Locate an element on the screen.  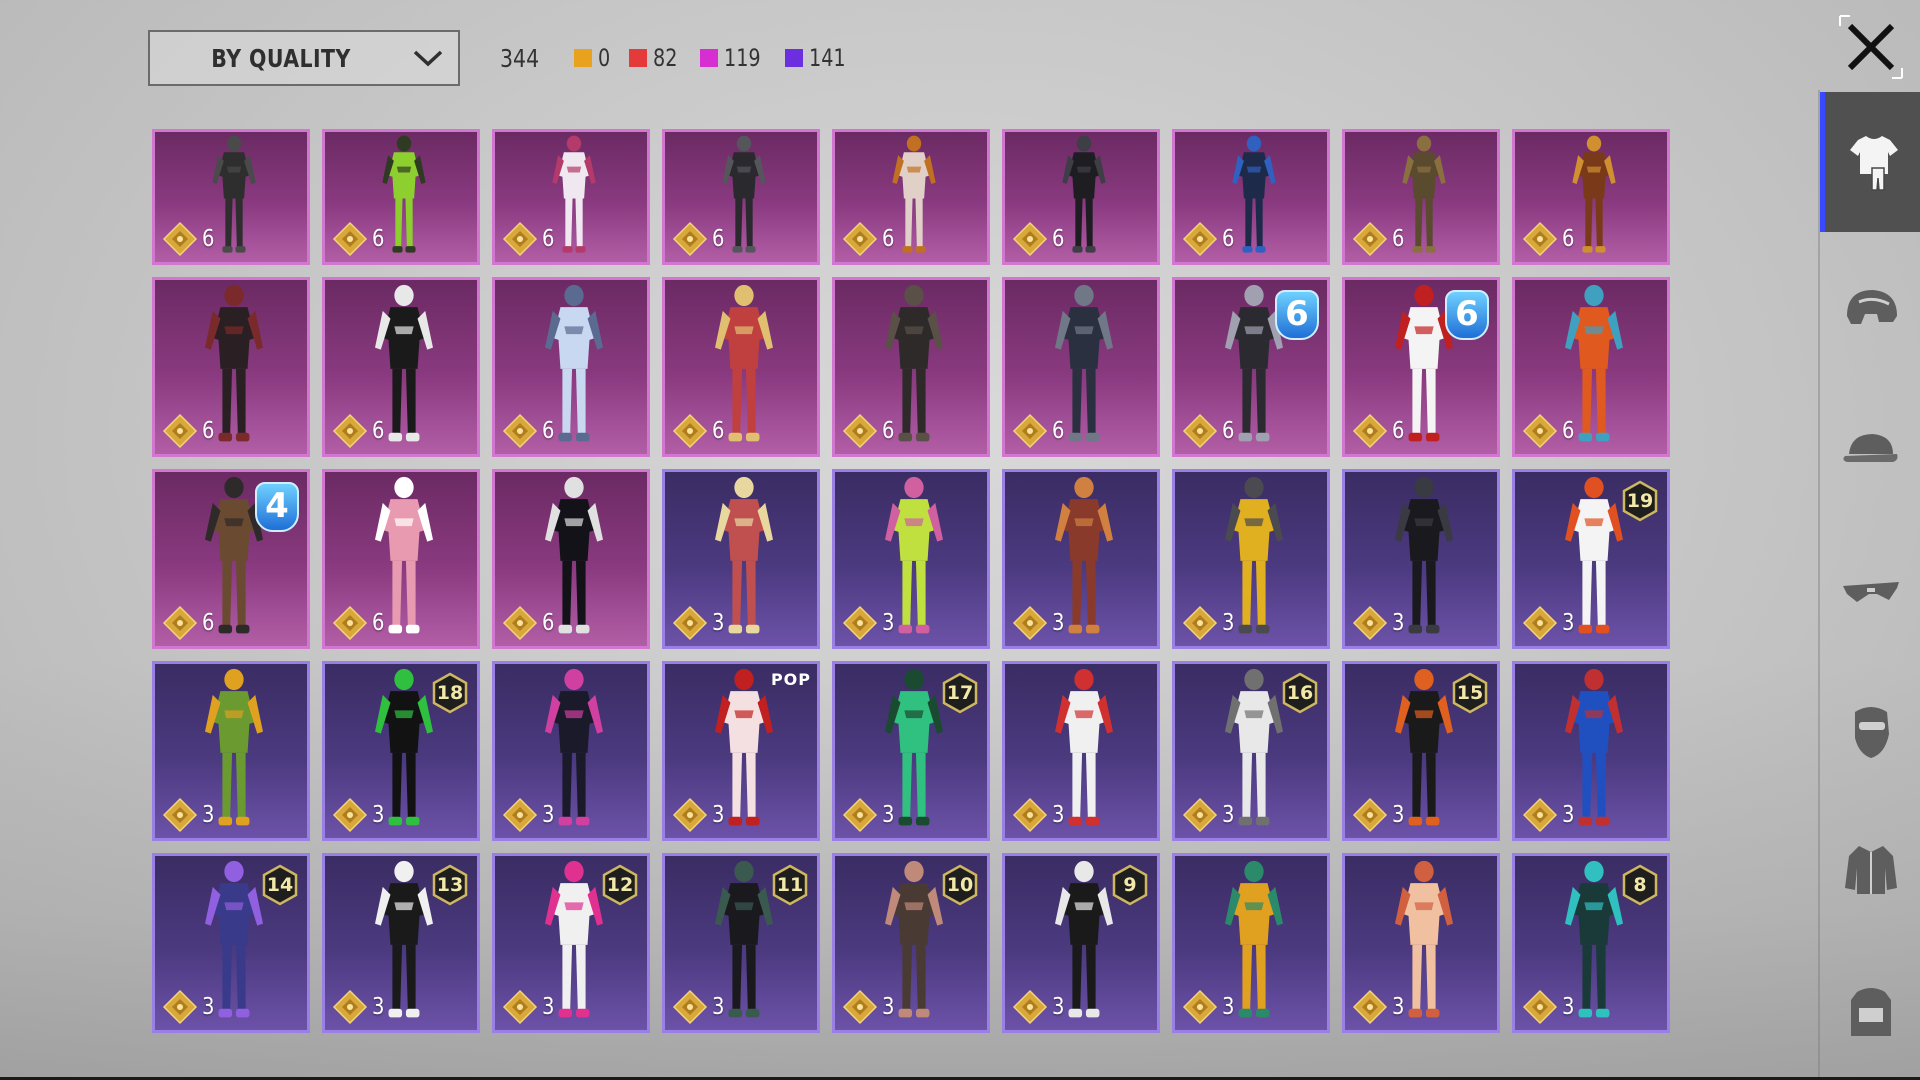
category-tab-outfit is located at coordinates (1870, 162).